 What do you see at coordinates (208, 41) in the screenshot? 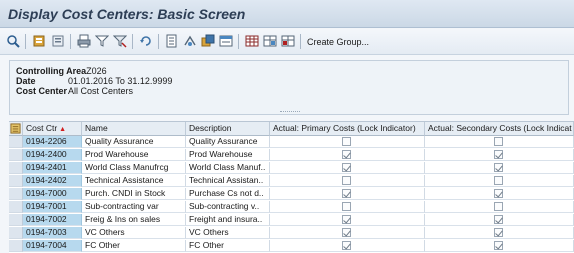
I see `copy-icon` at bounding box center [208, 41].